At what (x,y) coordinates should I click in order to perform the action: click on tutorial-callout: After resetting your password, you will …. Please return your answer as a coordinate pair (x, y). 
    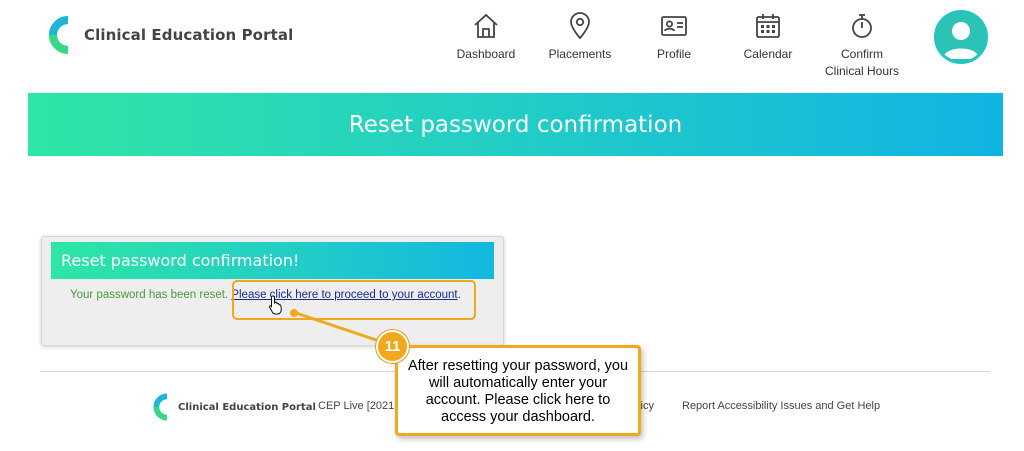
    Looking at the image, I should click on (518, 390).